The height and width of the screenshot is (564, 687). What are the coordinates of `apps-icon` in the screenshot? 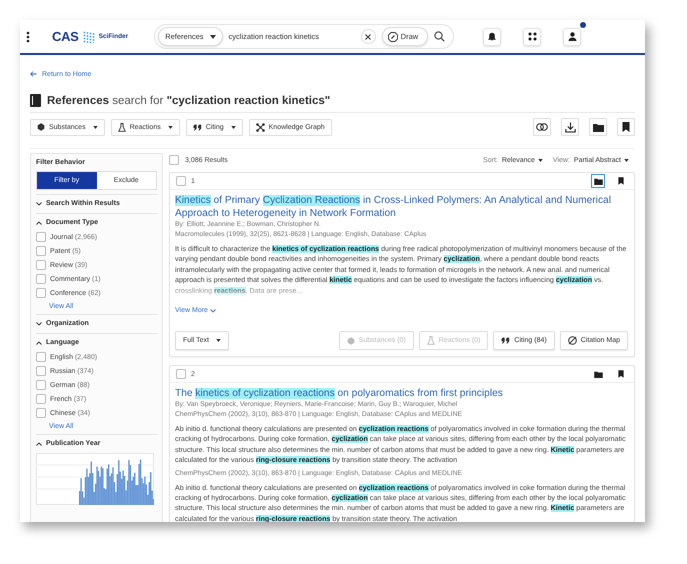 It's located at (532, 36).